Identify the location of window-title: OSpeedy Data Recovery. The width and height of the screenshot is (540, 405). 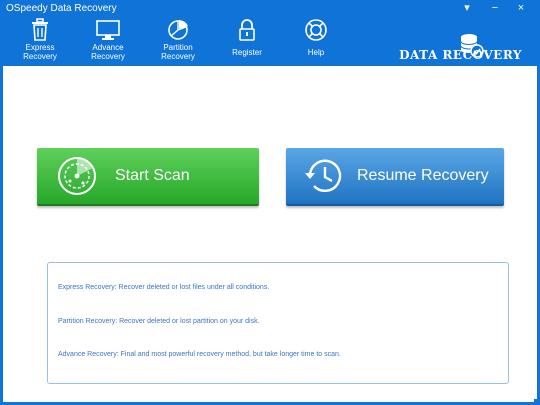
(61, 8).